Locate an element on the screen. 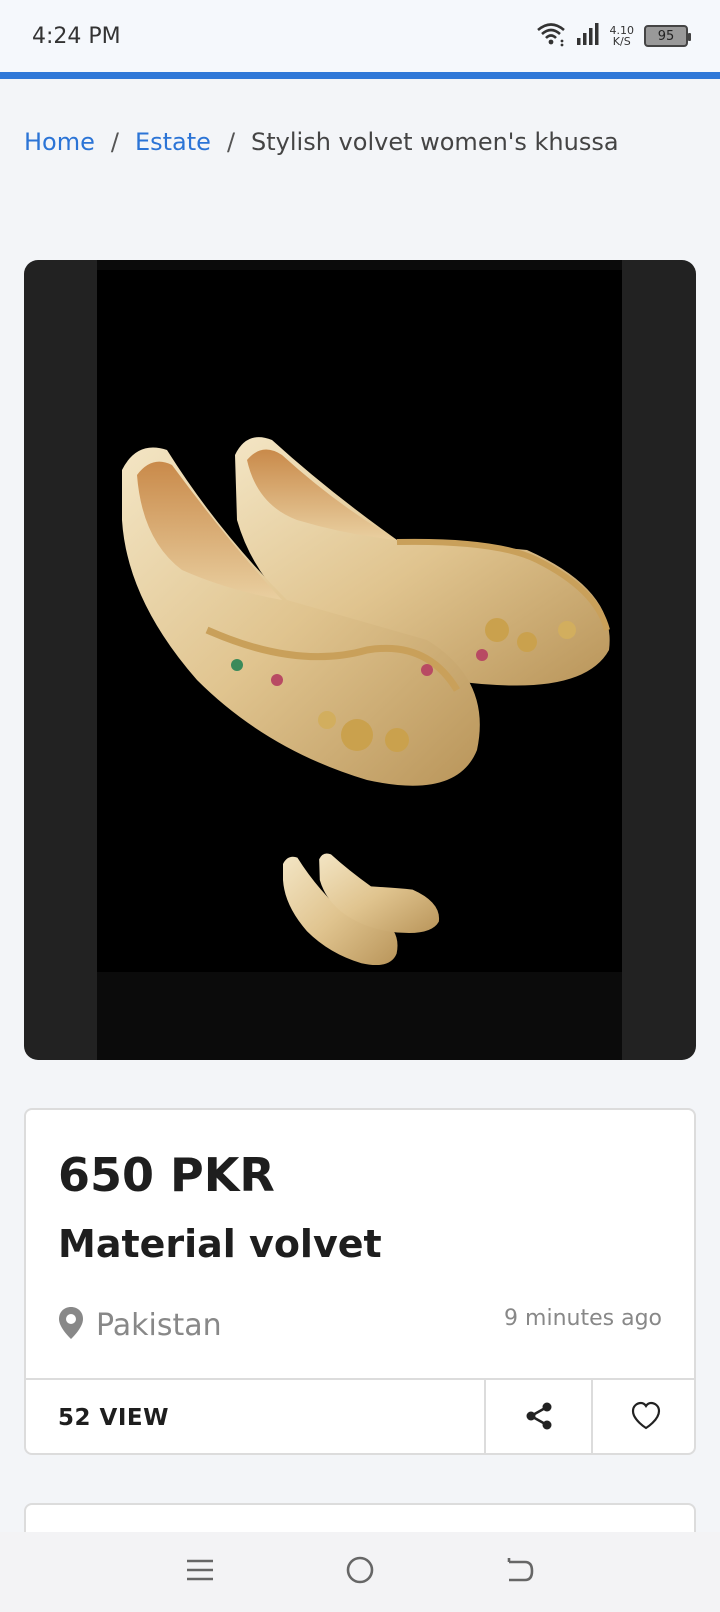  share-button is located at coordinates (537, 1416).